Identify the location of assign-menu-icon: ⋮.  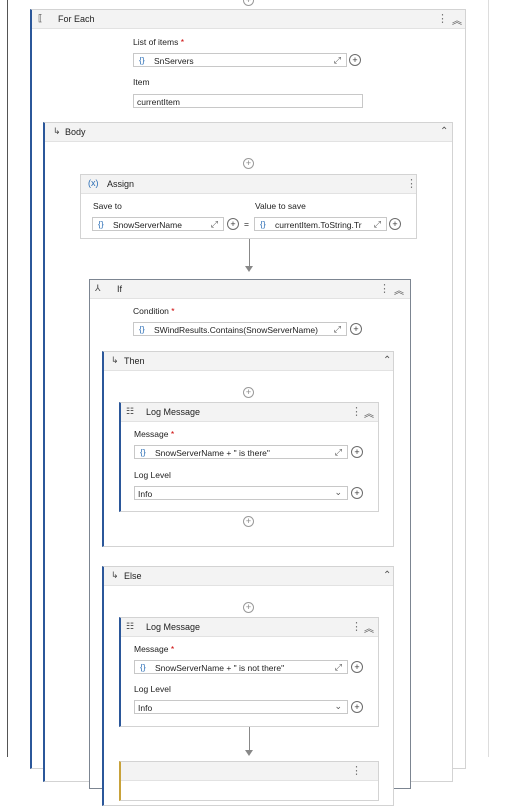
(411, 183).